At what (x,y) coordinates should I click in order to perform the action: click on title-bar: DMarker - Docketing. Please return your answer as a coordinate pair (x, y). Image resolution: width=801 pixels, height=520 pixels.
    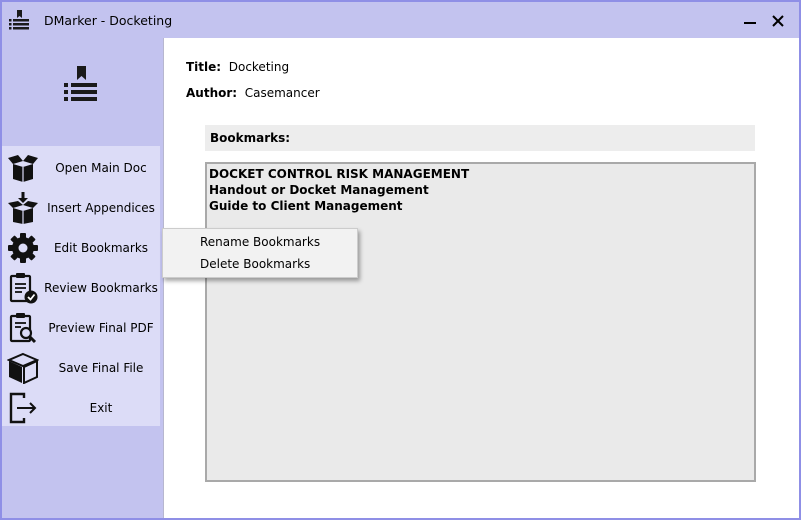
    Looking at the image, I should click on (400, 20).